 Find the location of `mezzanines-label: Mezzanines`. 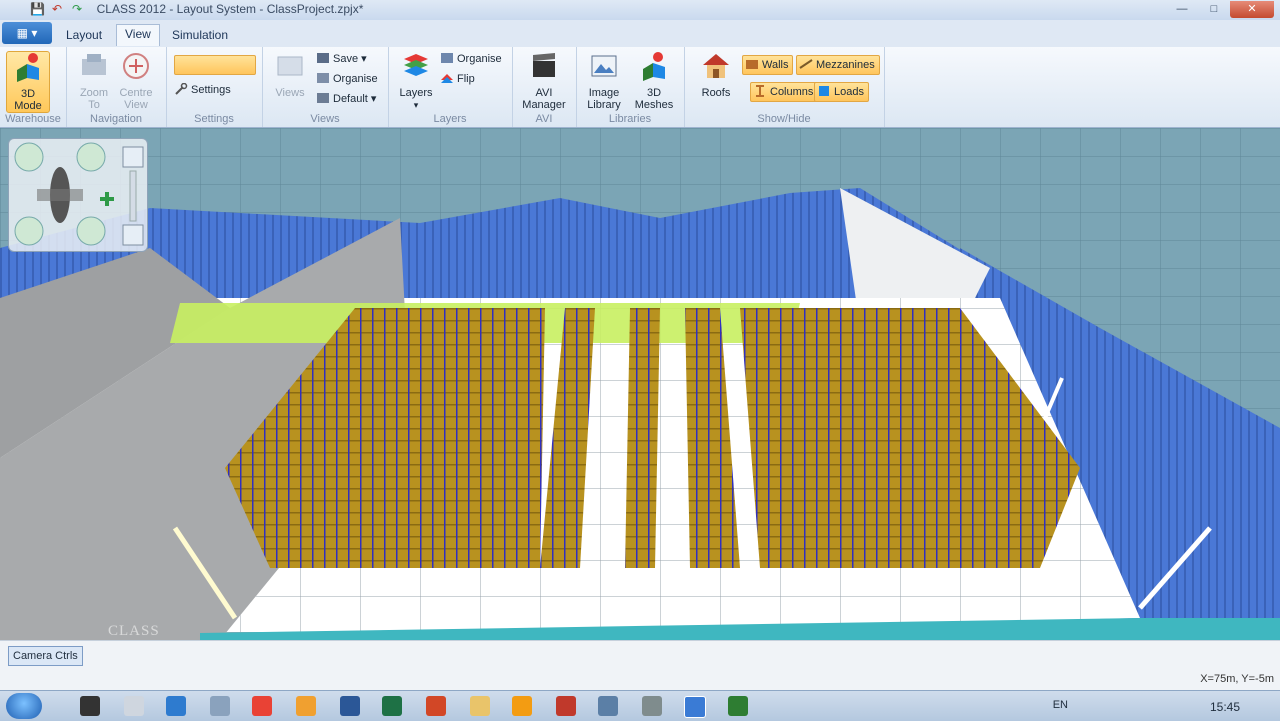

mezzanines-label: Mezzanines is located at coordinates (845, 65).